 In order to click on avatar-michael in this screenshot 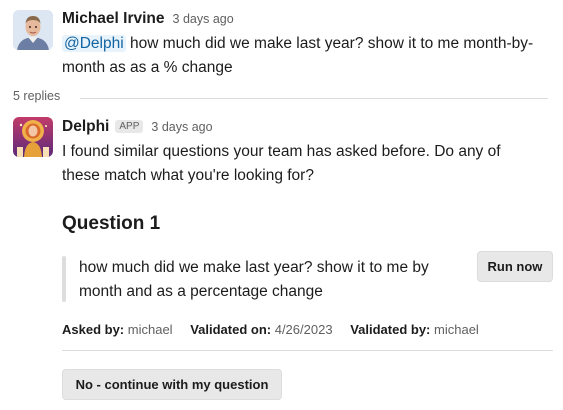, I will do `click(33, 30)`.